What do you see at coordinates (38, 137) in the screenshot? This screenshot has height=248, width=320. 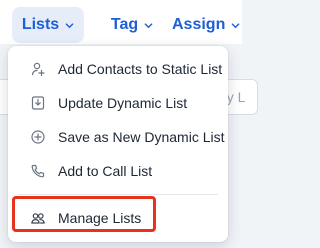 I see `plus-circle-icon` at bounding box center [38, 137].